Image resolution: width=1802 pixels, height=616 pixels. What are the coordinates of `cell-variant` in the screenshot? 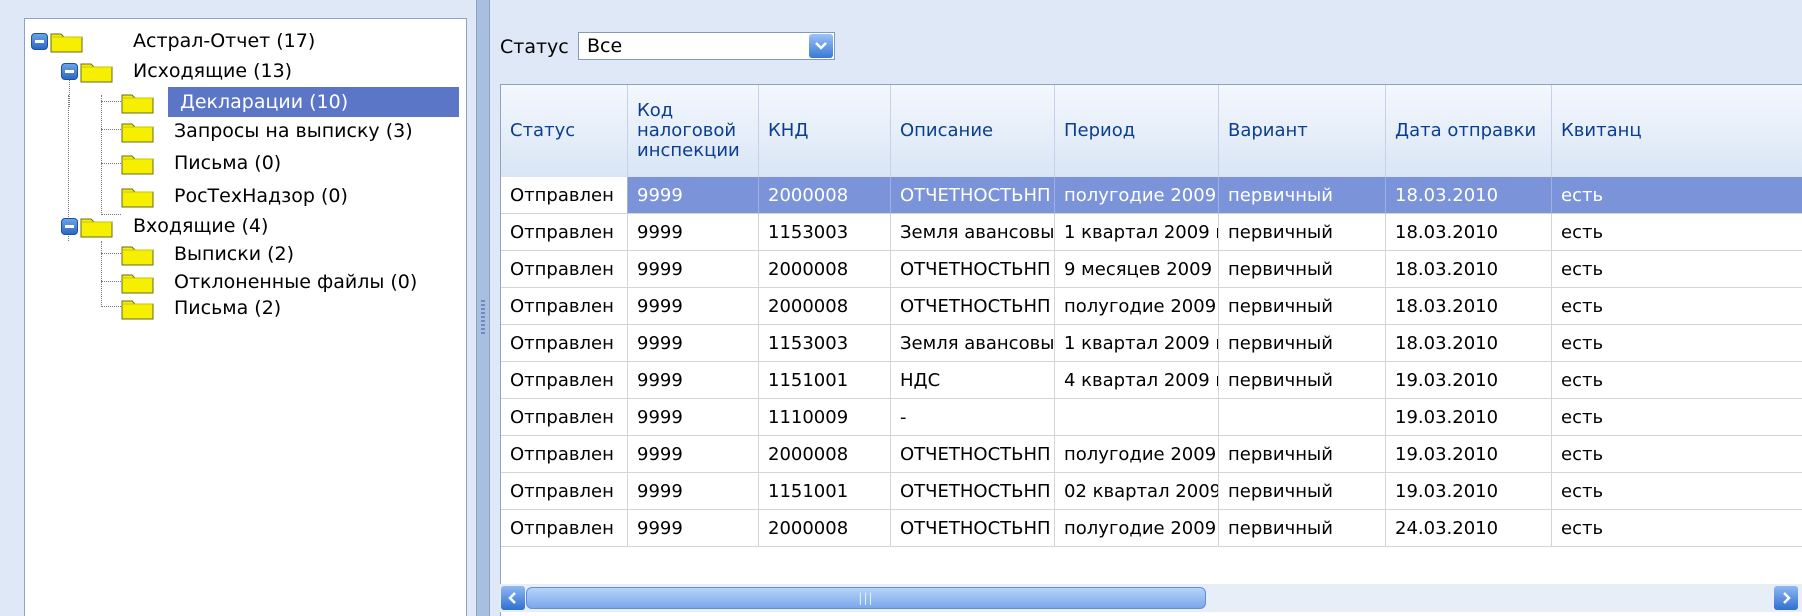 It's located at (1302, 417).